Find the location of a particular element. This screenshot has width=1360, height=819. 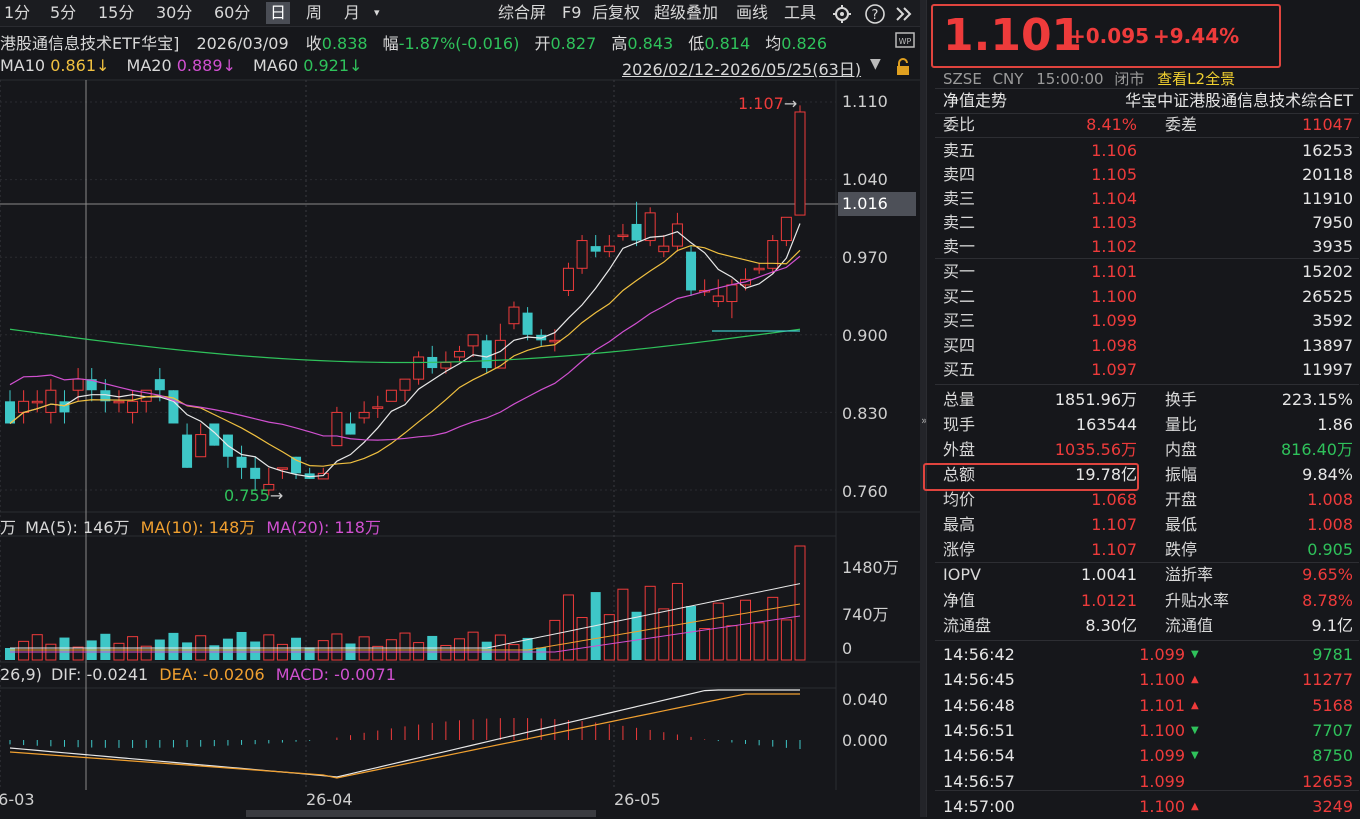

tick-price: 1.100 is located at coordinates (1162, 806).